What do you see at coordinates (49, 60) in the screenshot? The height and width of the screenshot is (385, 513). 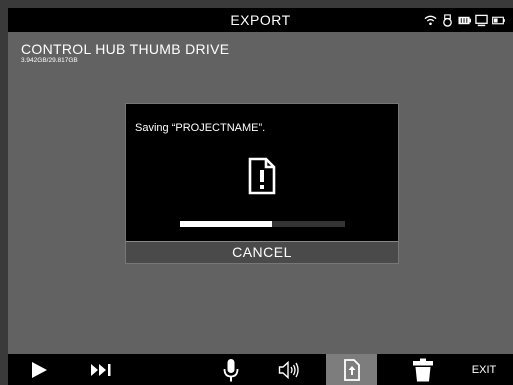 I see `device-capacity: 3.942GB/29.817GB` at bounding box center [49, 60].